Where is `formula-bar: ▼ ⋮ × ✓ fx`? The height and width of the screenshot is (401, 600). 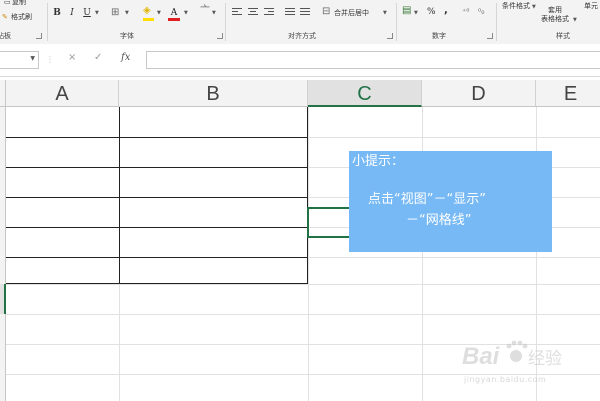 formula-bar: ▼ ⋮ × ✓ fx is located at coordinates (300, 60).